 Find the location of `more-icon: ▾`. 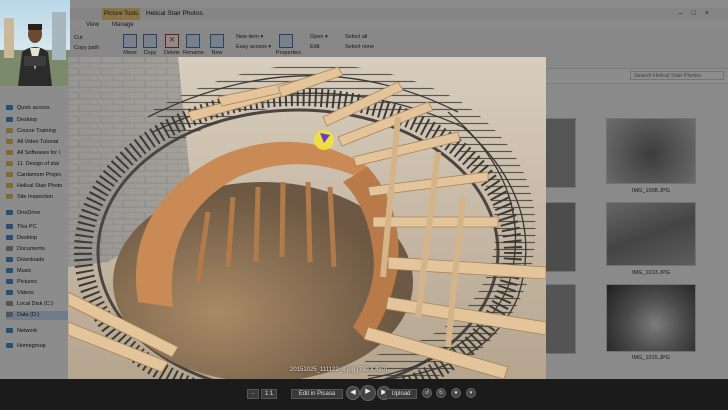

more-icon: ▾ is located at coordinates (471, 393).